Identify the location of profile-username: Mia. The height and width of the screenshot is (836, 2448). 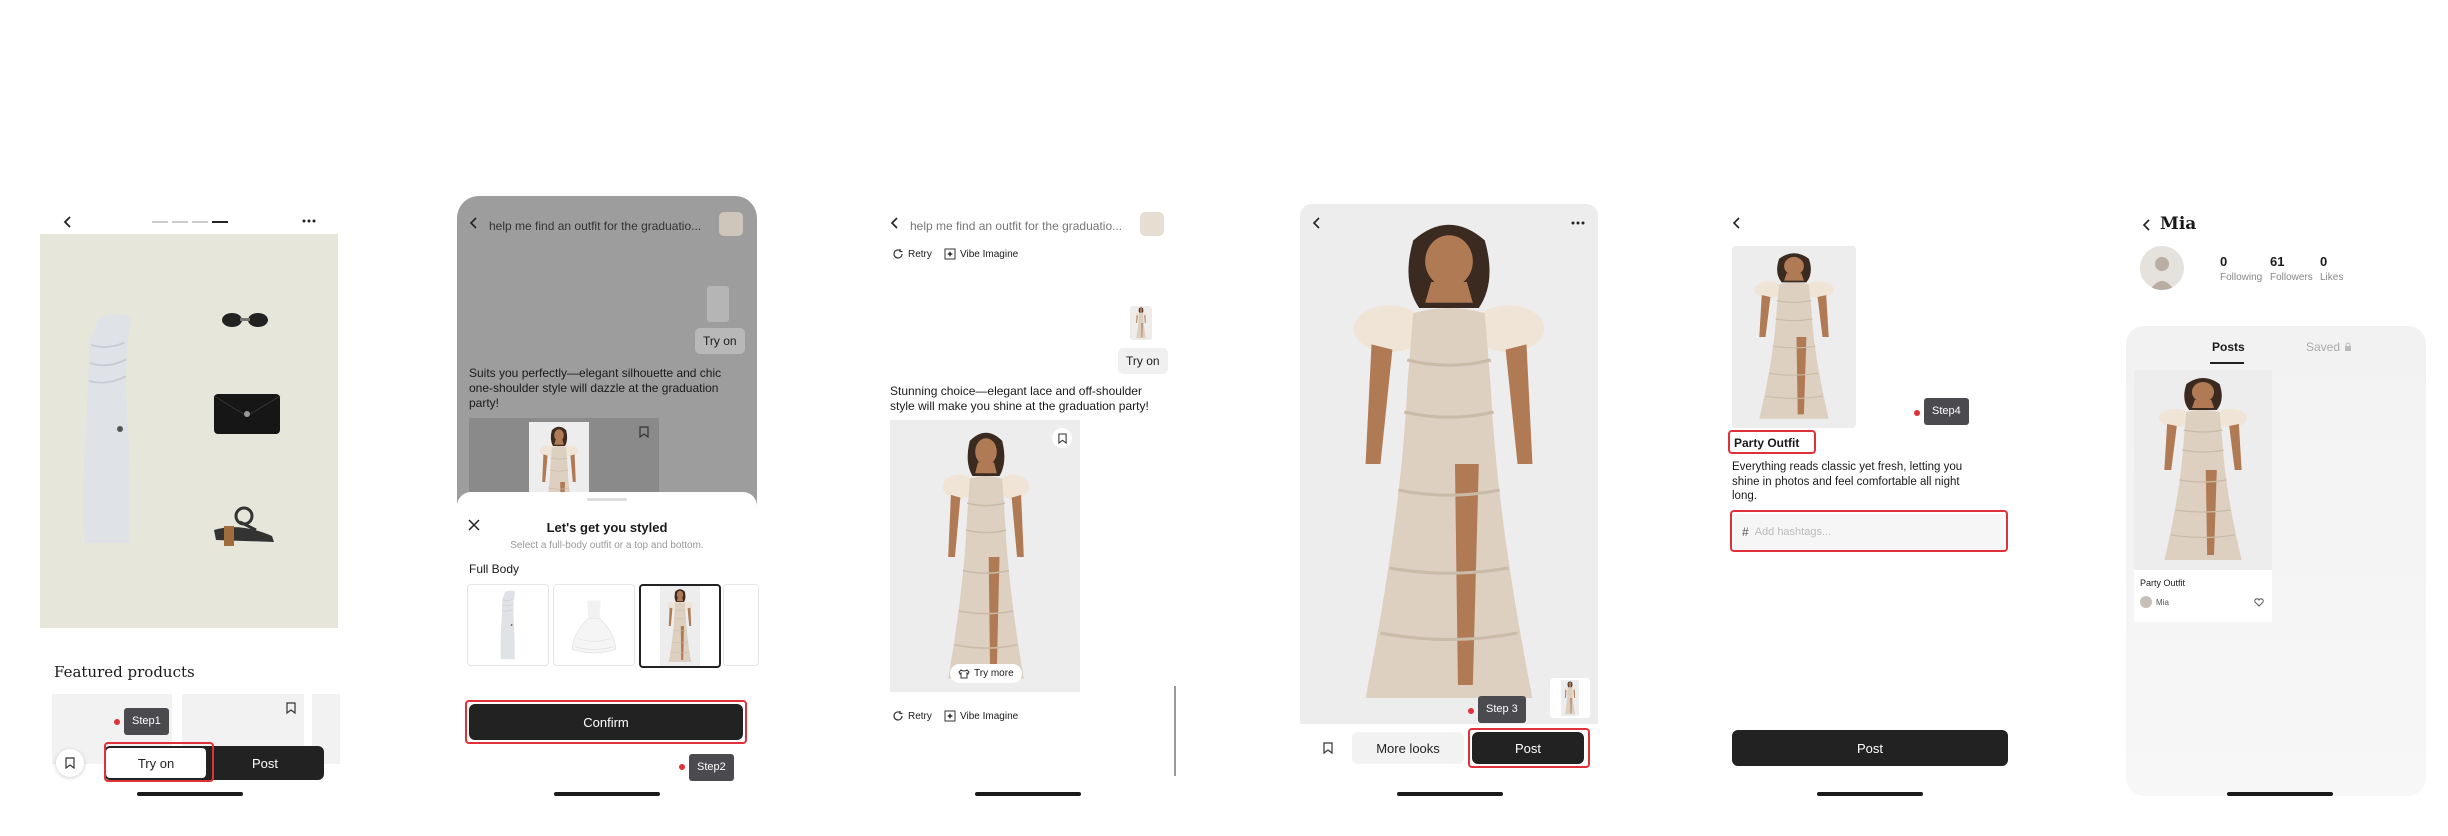
(2178, 224).